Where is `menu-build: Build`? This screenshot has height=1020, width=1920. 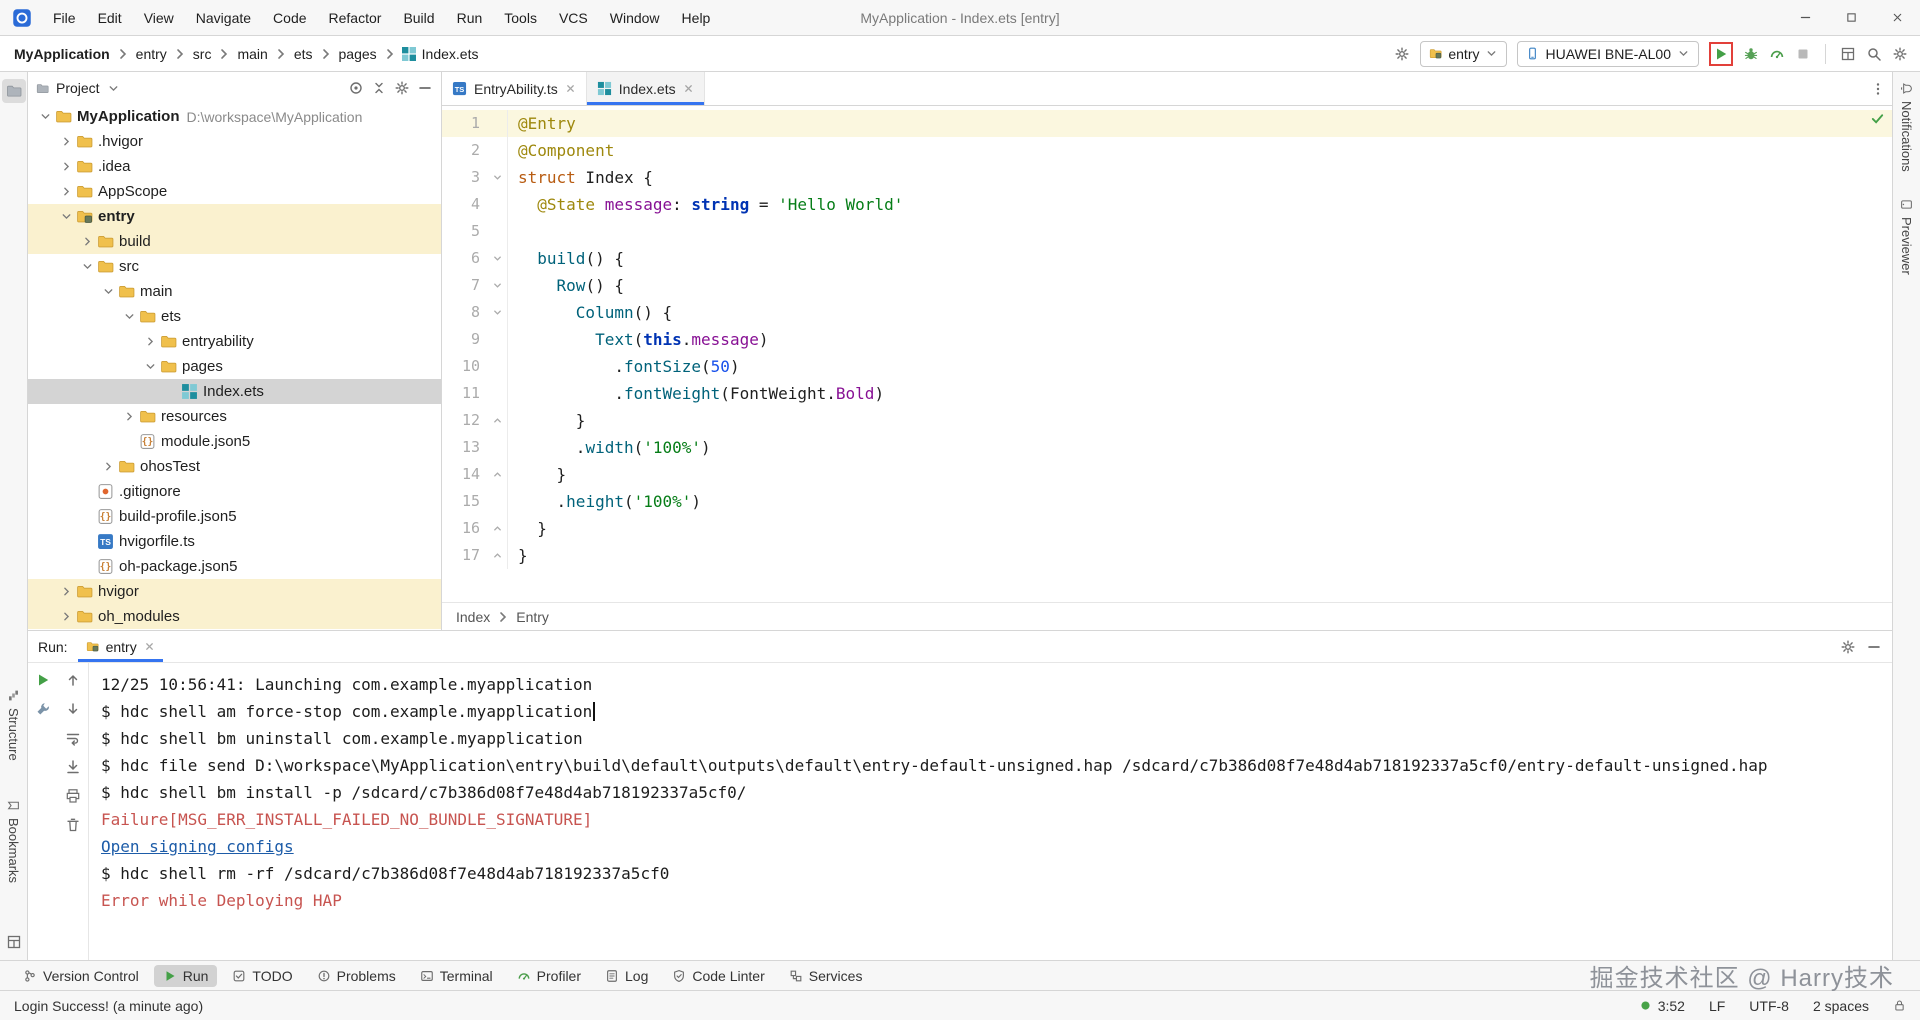 menu-build: Build is located at coordinates (418, 17).